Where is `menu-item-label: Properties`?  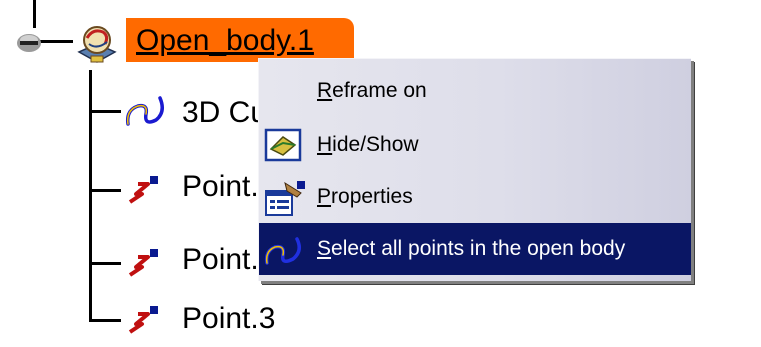 menu-item-label: Properties is located at coordinates (365, 196).